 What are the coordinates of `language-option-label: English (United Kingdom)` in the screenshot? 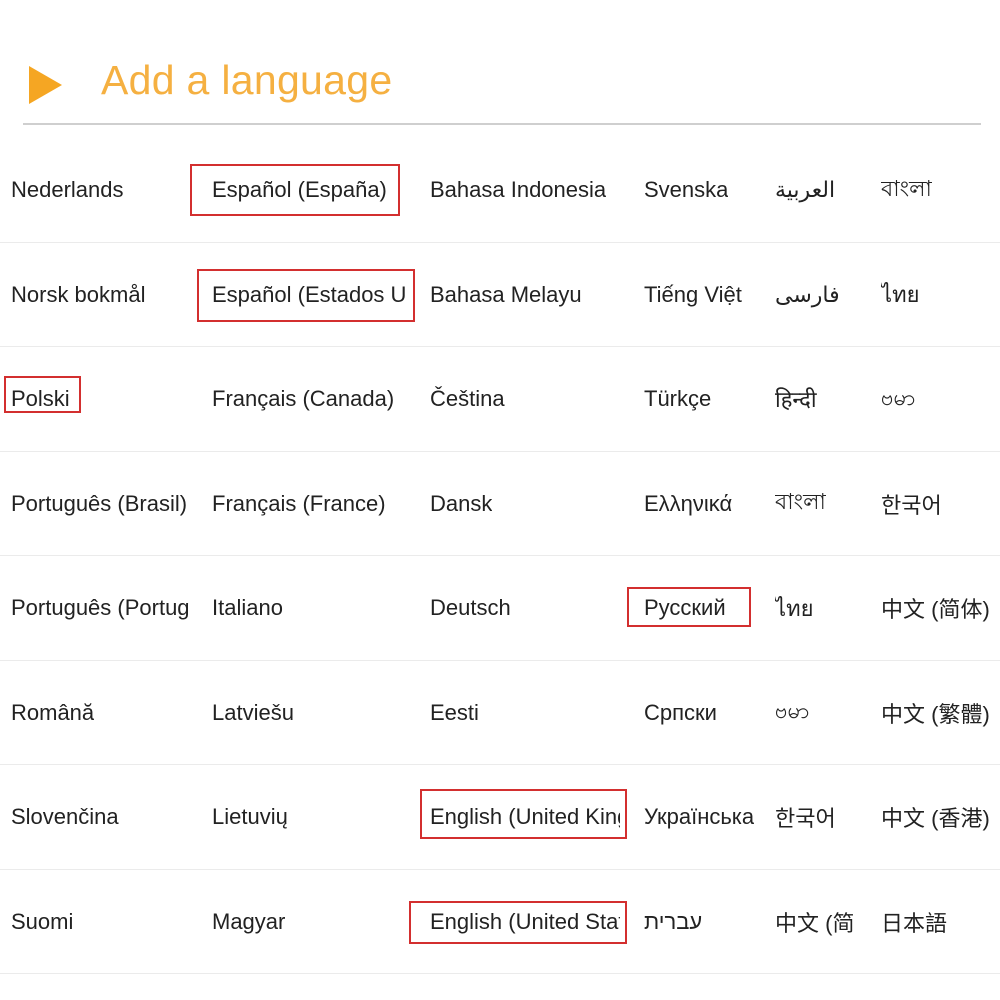 It's located at (525, 816).